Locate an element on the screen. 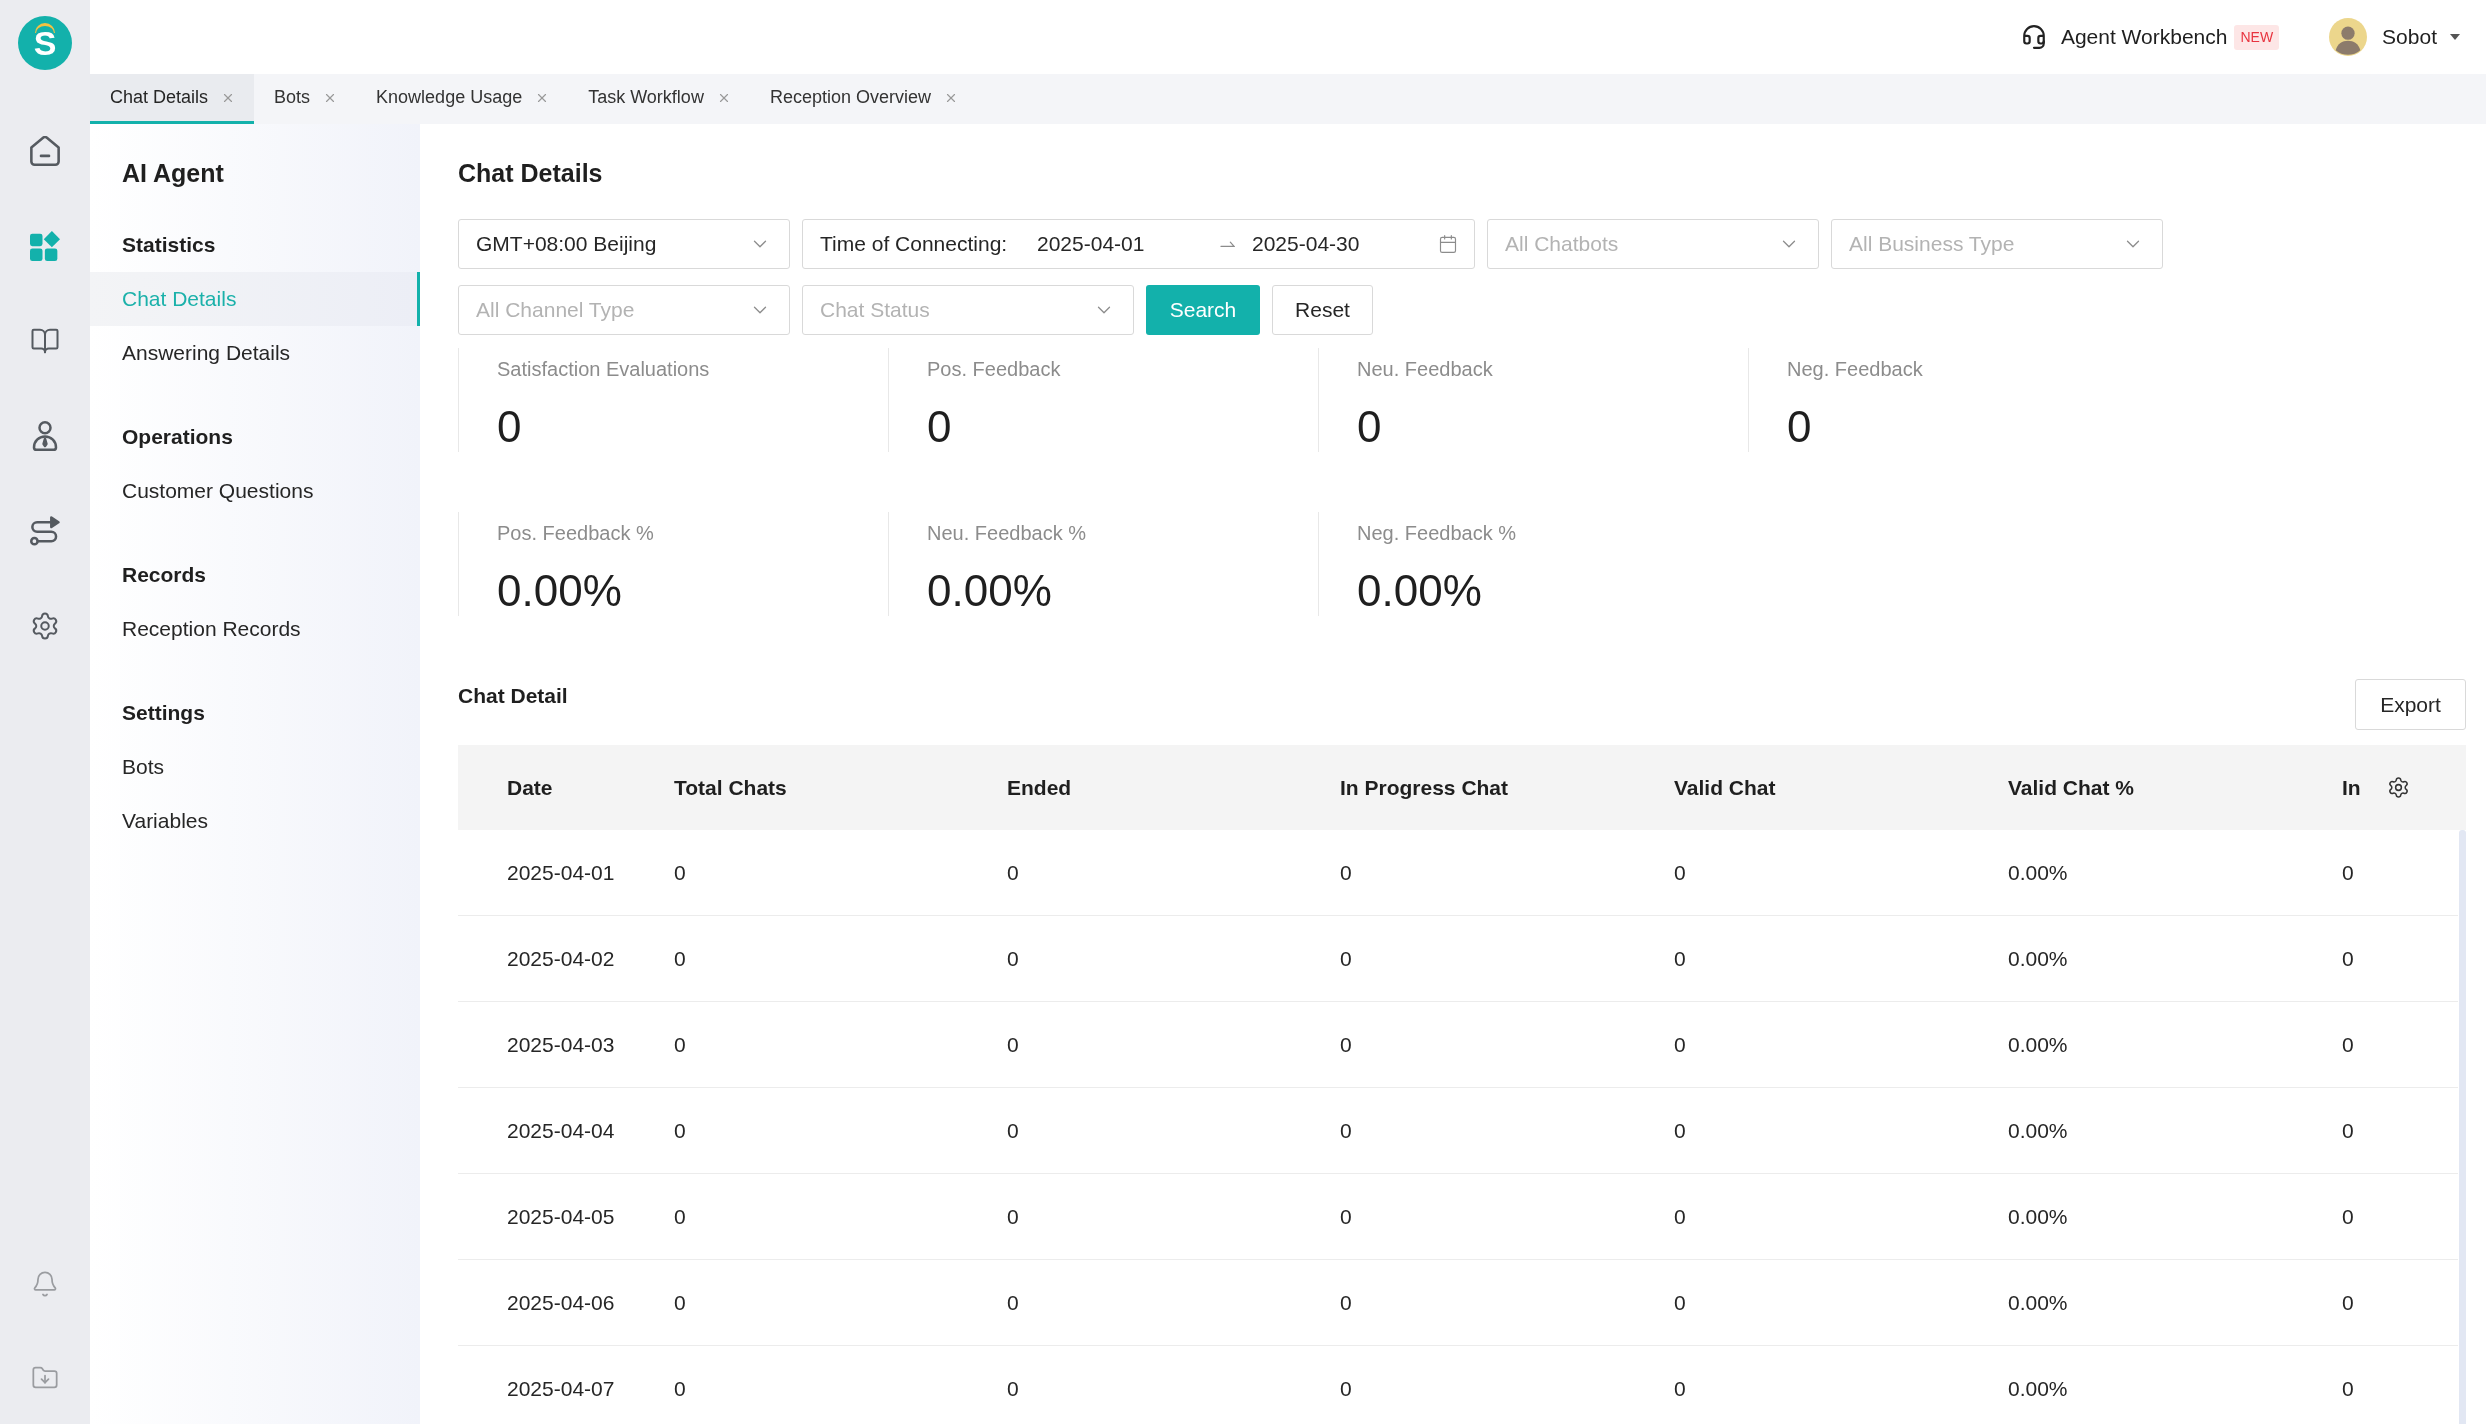 Image resolution: width=2486 pixels, height=1424 pixels. sidebar-item: Reception Records is located at coordinates (255, 629).